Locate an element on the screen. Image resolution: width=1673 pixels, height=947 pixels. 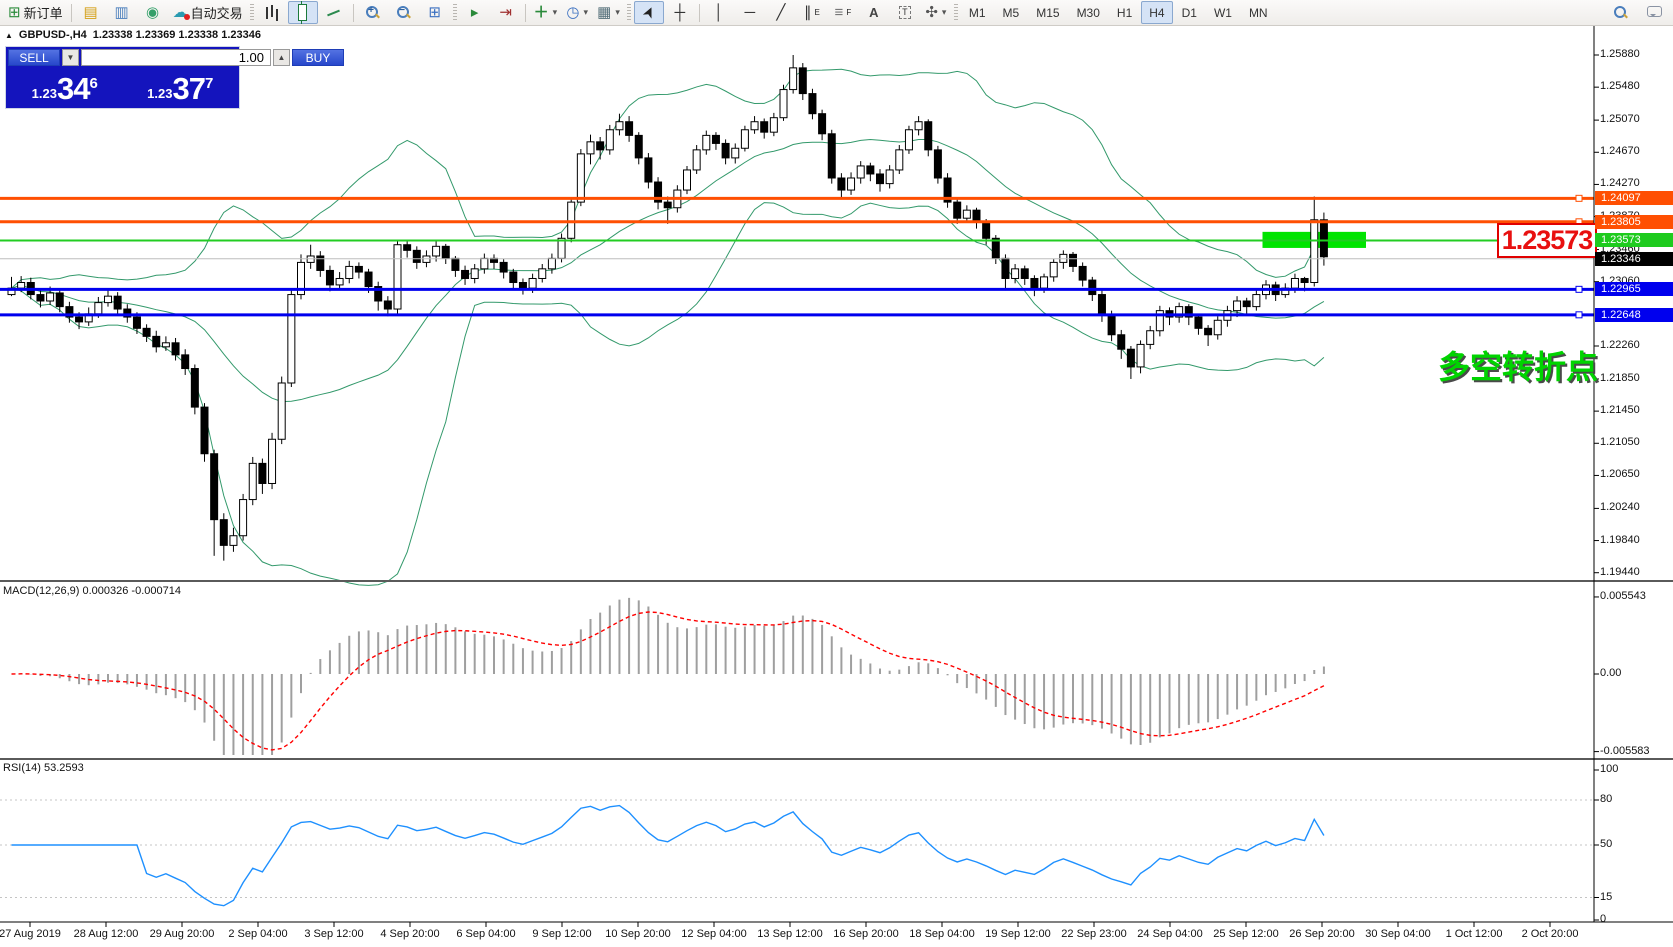
trendline-button: ╱ is located at coordinates (781, 12).